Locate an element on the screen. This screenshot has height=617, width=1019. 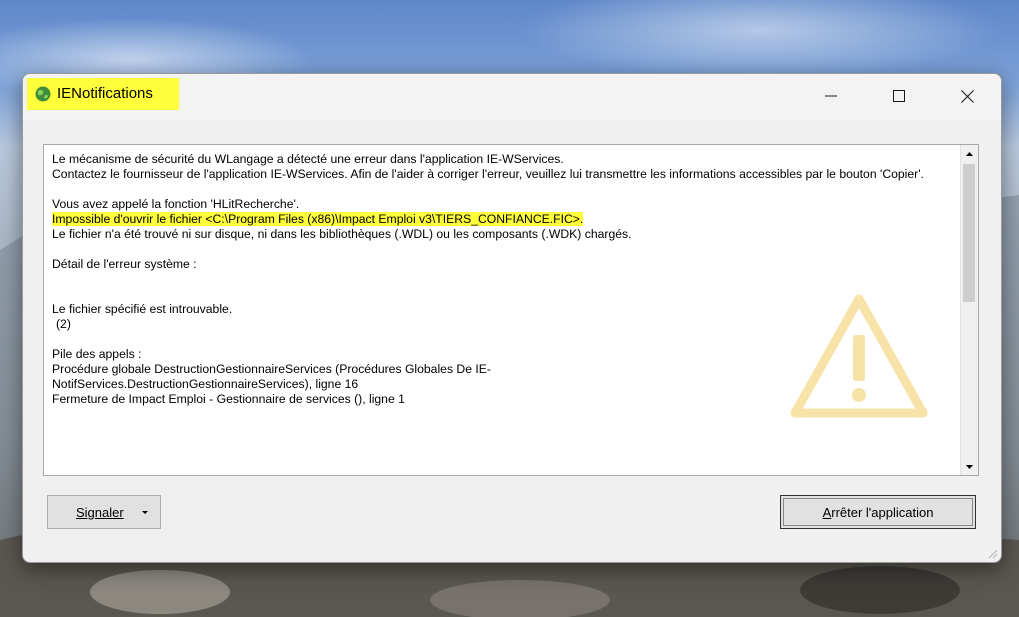
globe-icon is located at coordinates (43, 94).